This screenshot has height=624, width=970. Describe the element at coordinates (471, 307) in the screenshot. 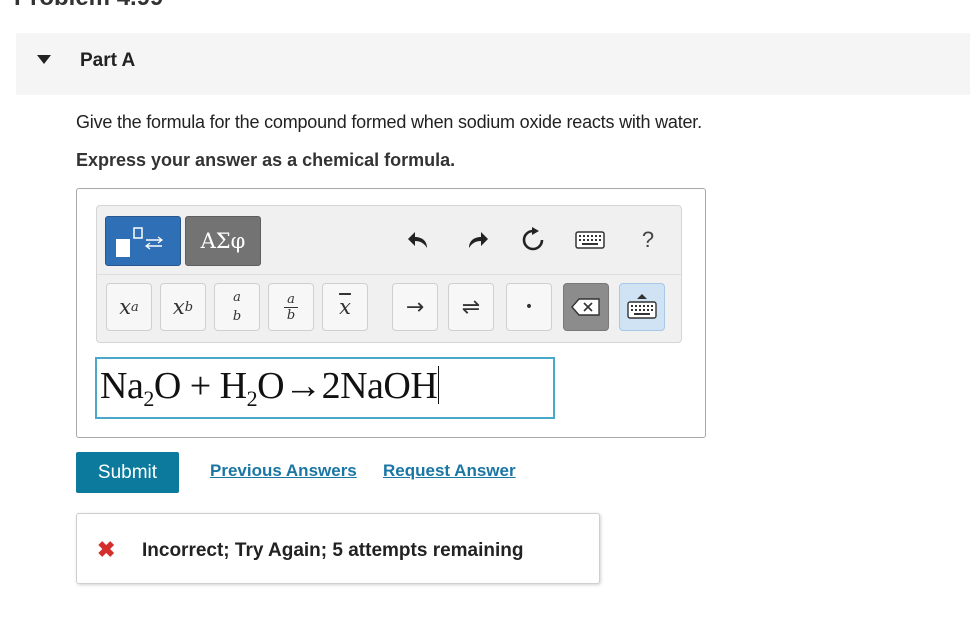

I see `equilibrium-arrow-key: ⇌` at that location.